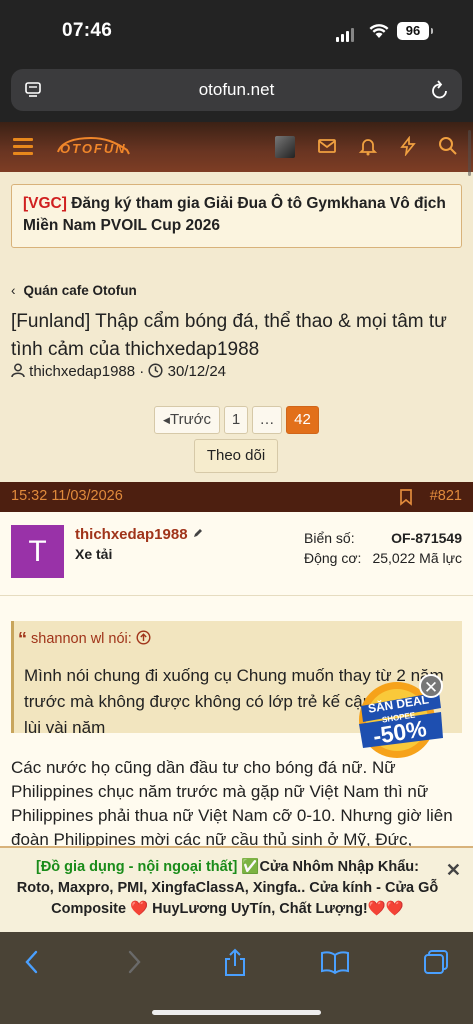 The width and height of the screenshot is (473, 1024). I want to click on breadcrumb-forum-link: Quán cafe Otofun, so click(80, 290).